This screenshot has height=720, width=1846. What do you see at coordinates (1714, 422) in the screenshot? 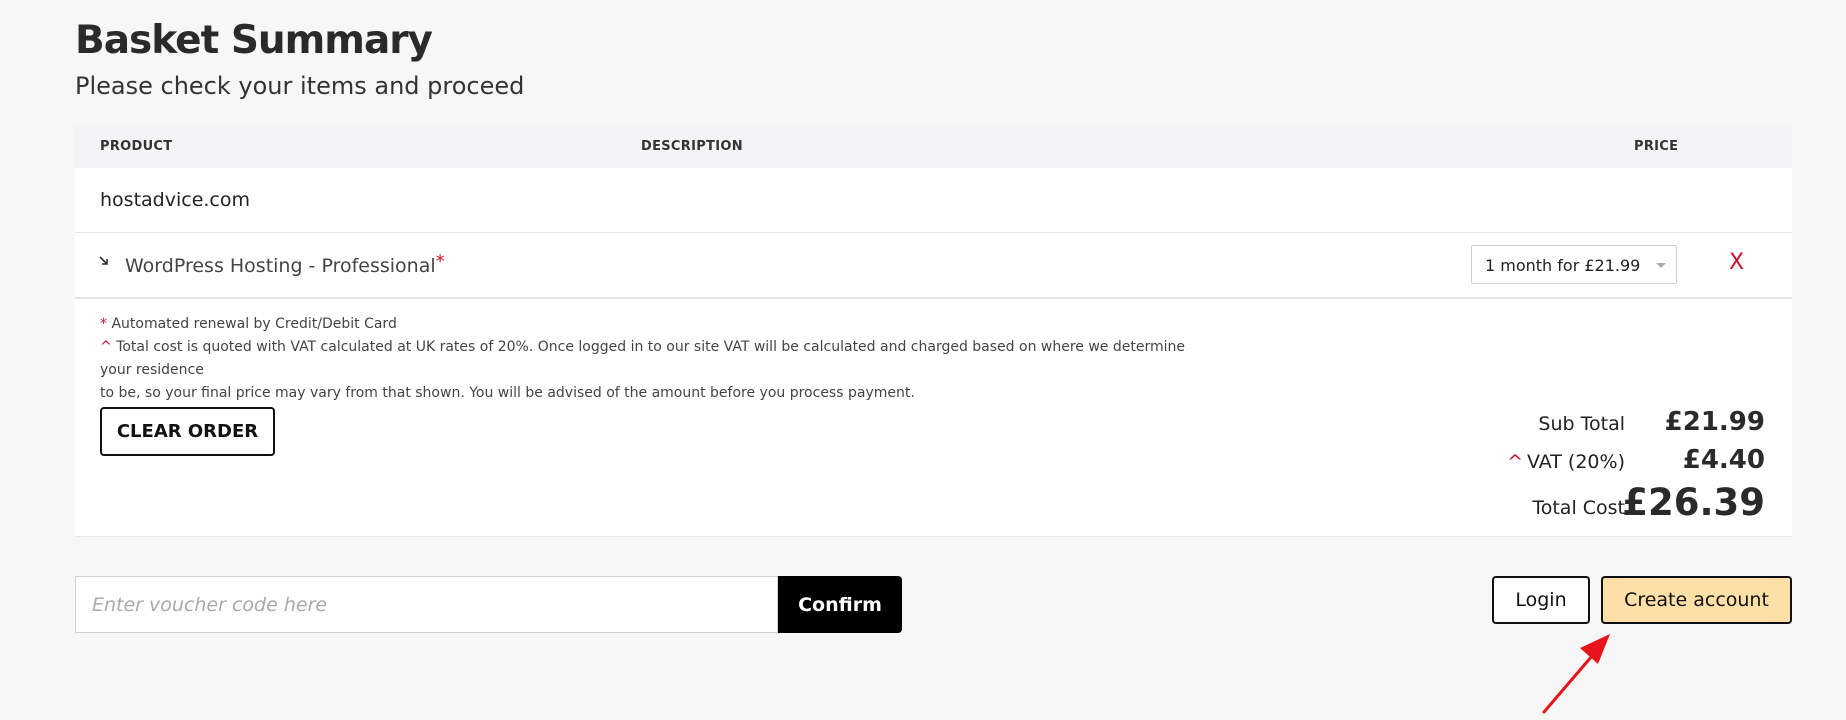
I see `subtotal-value: £21.99` at bounding box center [1714, 422].